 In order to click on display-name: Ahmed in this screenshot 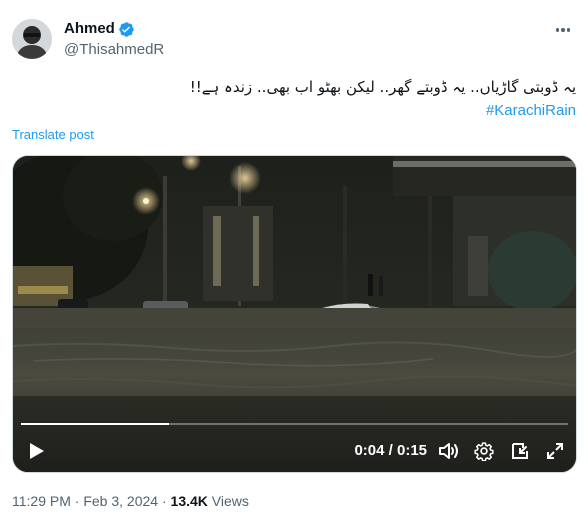, I will do `click(89, 29)`.